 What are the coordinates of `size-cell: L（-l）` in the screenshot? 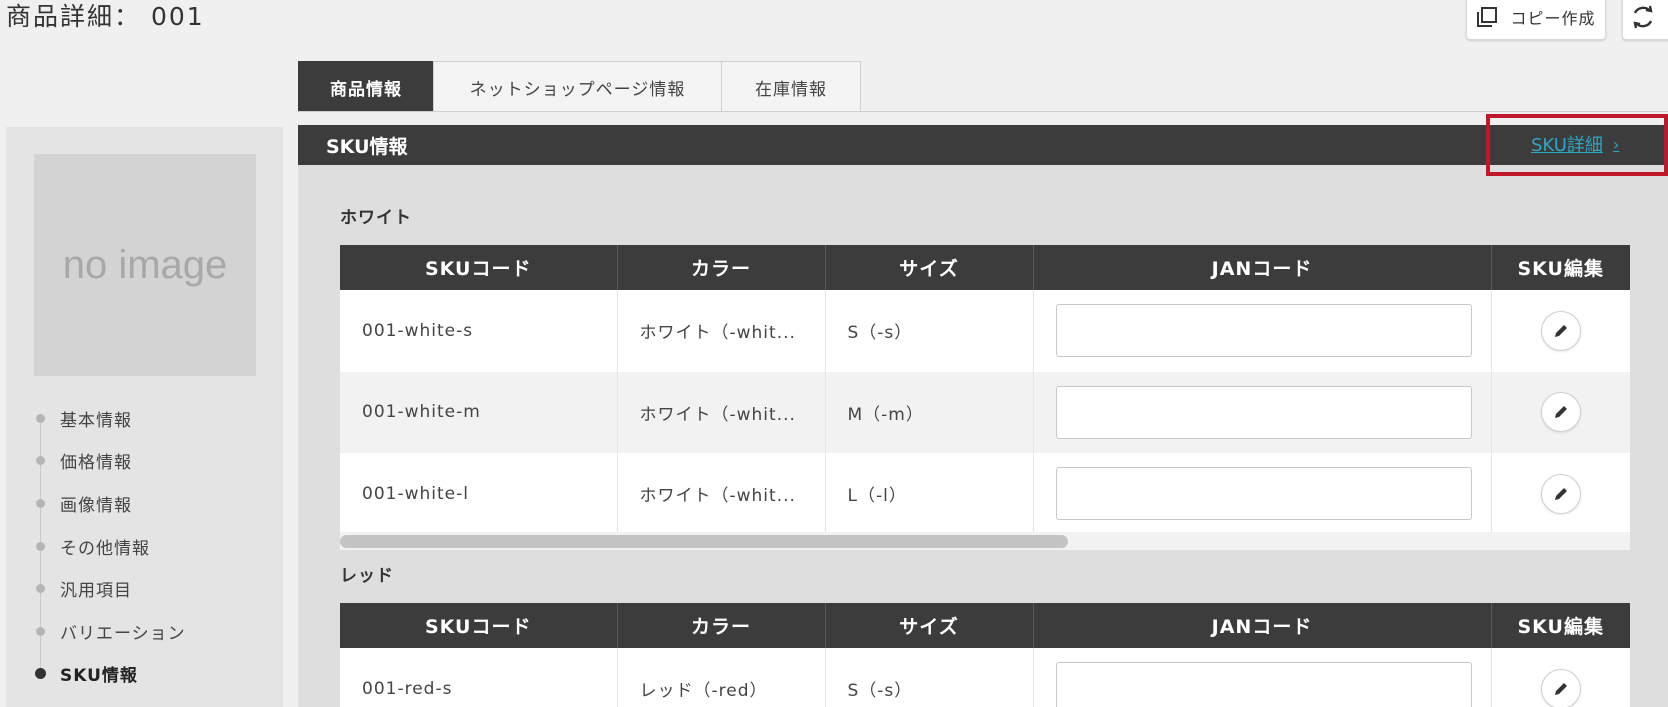 It's located at (929, 494).